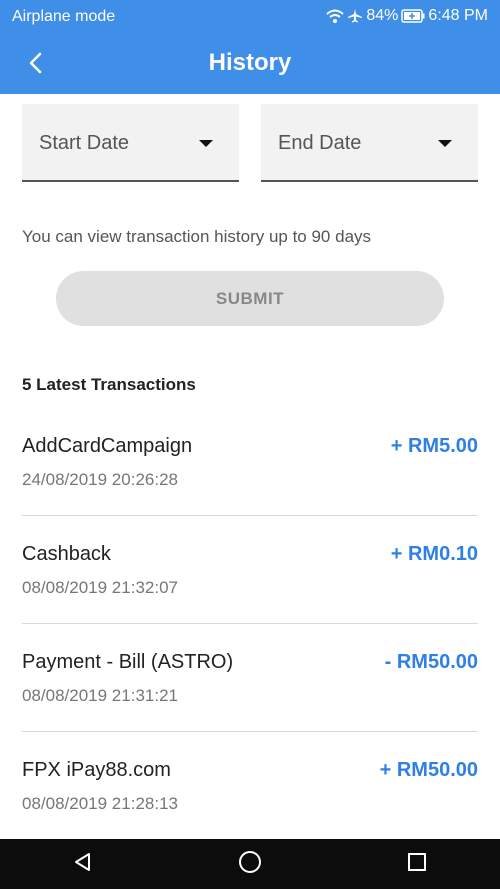 Image resolution: width=500 pixels, height=889 pixels. Describe the element at coordinates (431, 662) in the screenshot. I see `transaction-amount: - RM50.00` at that location.